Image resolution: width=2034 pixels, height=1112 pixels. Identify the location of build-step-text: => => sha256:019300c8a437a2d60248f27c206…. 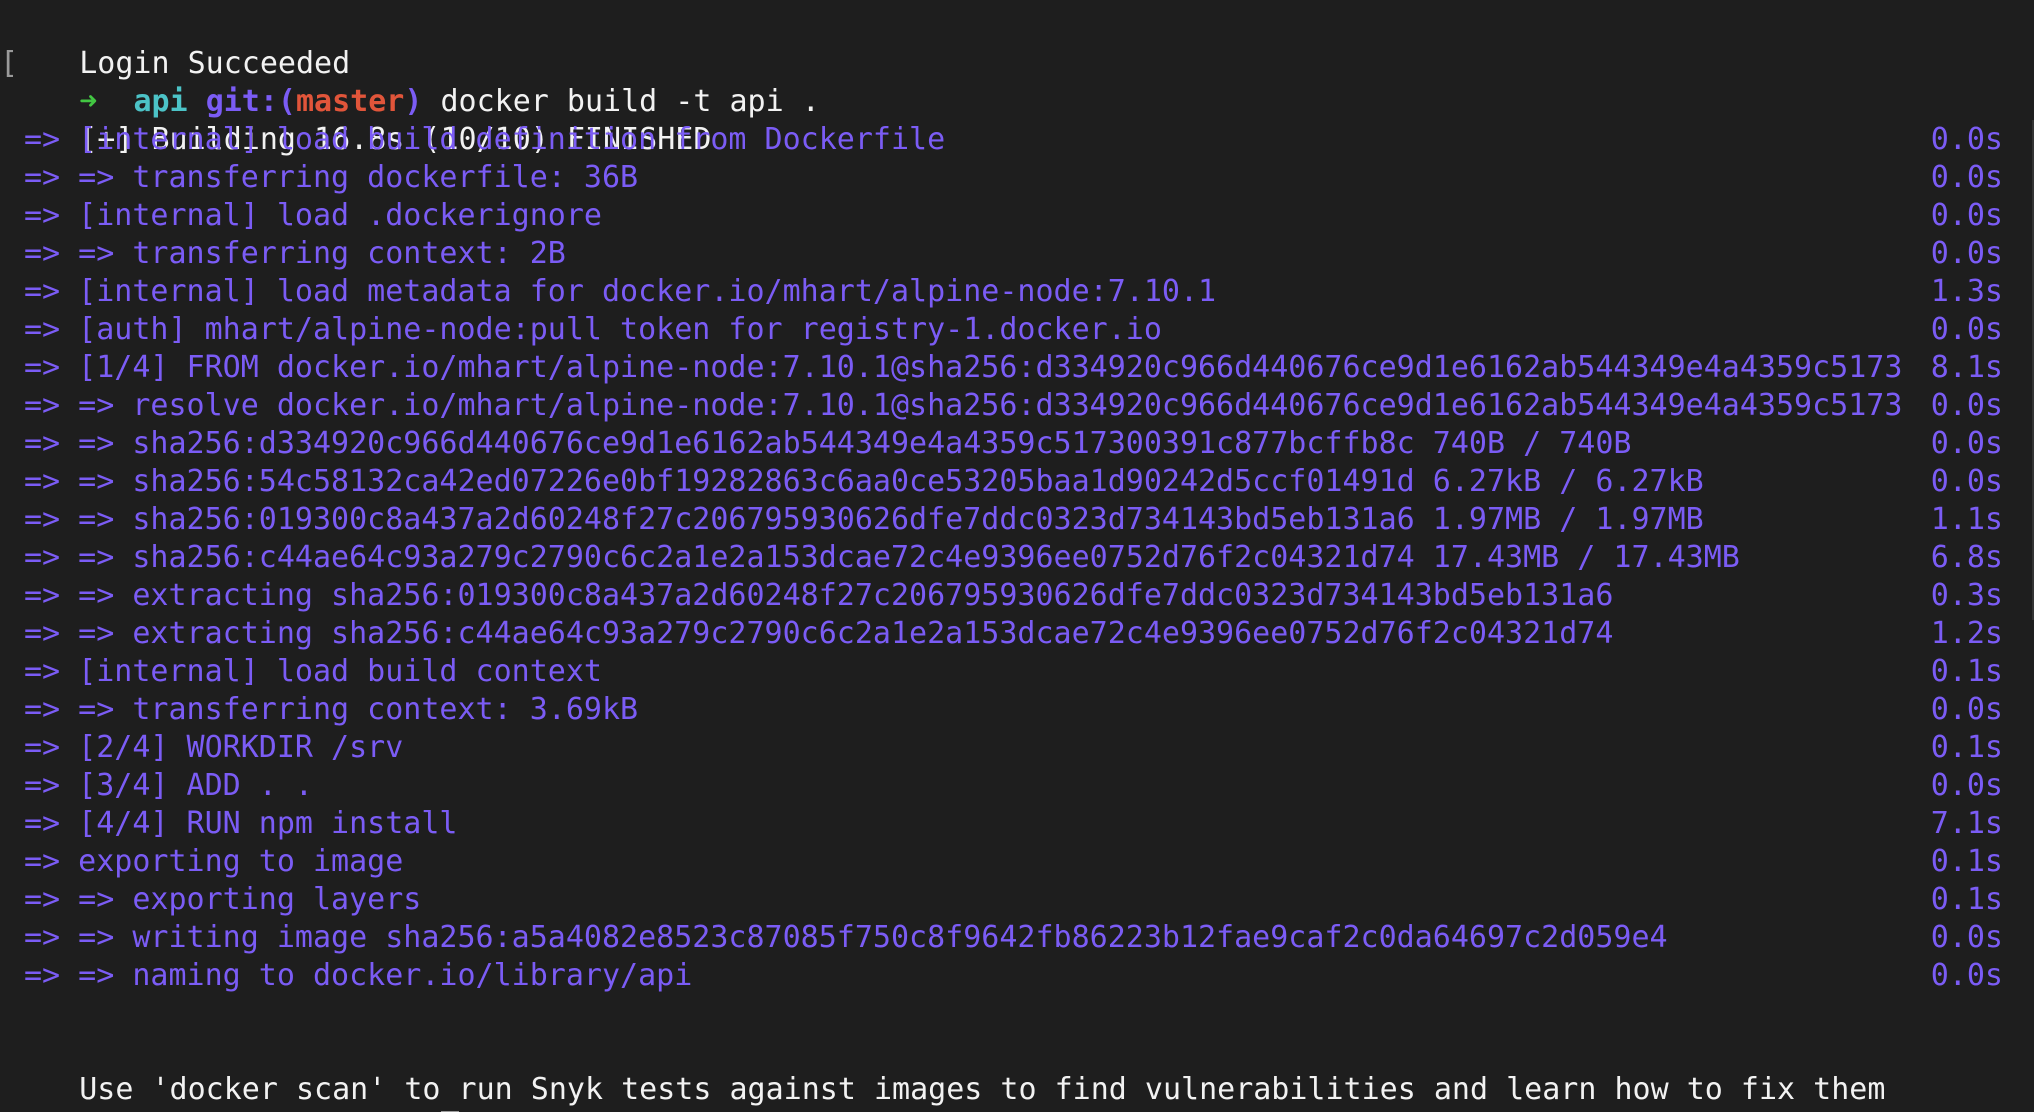
(864, 519).